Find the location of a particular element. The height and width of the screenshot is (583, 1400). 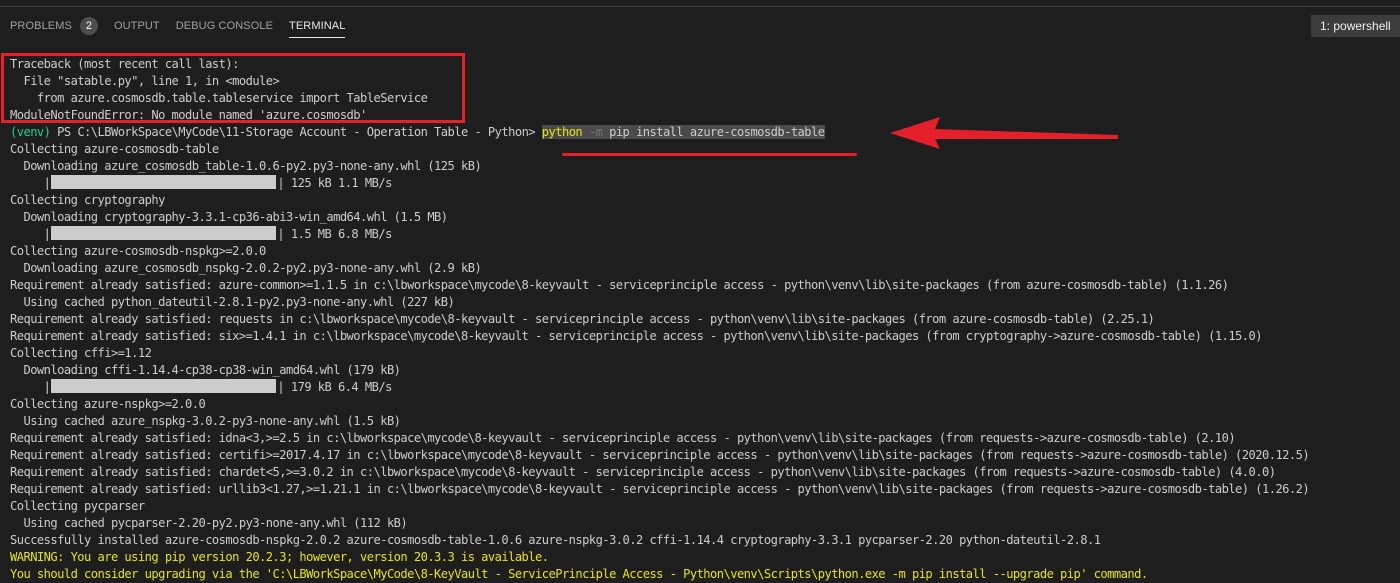

output-line: Collecting pycparser is located at coordinates (77, 506).